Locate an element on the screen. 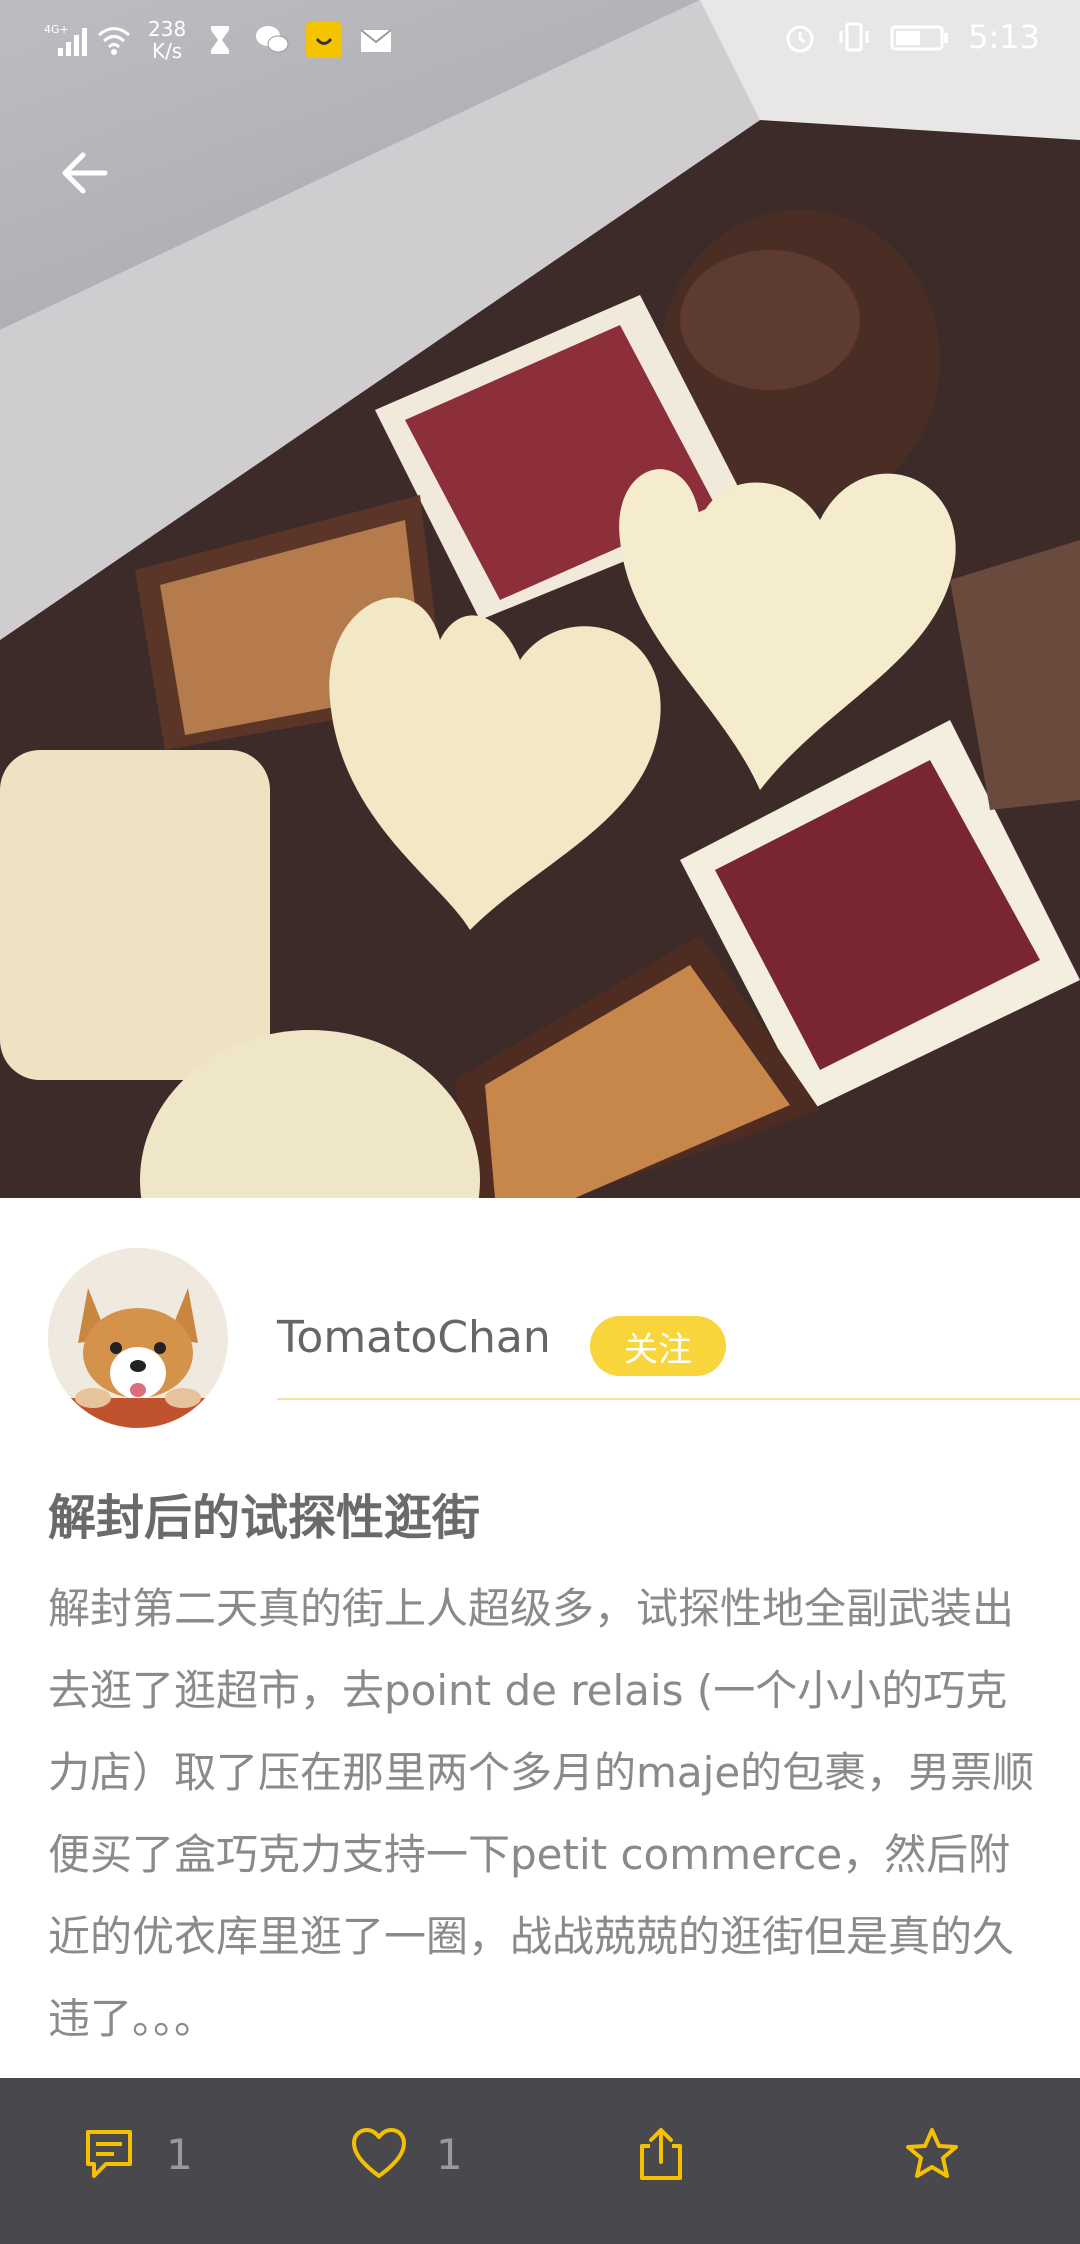 This screenshot has width=1080, height=2244. svg-text: 4G+ is located at coordinates (56, 29).